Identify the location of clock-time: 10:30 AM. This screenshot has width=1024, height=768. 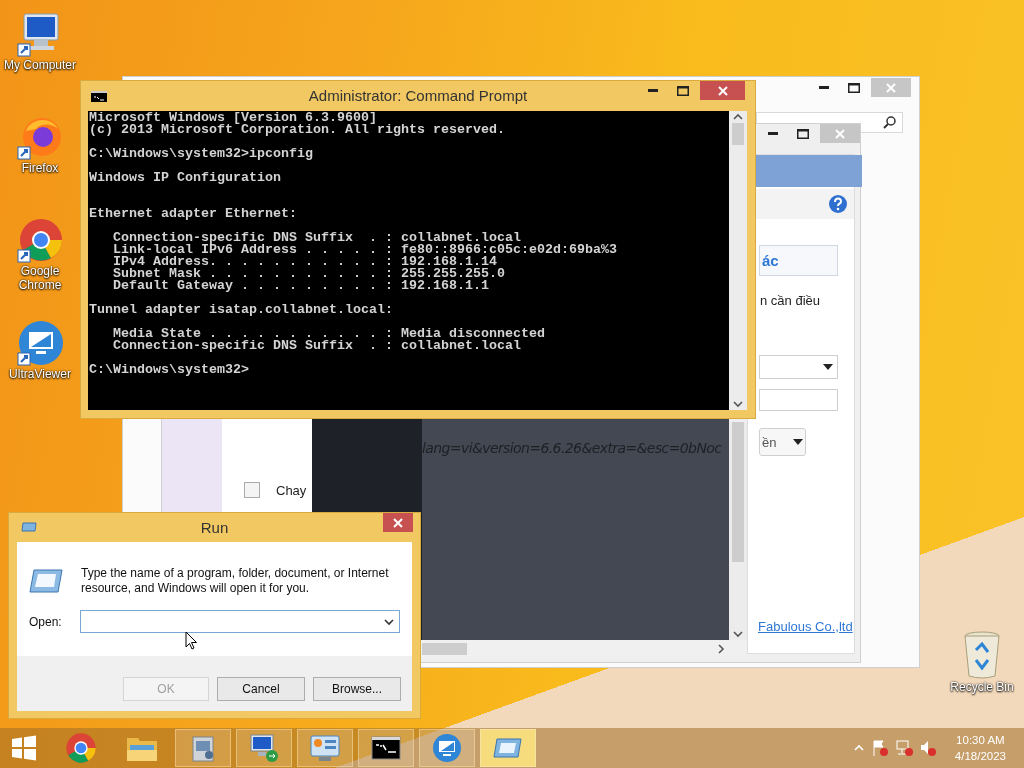
(980, 740).